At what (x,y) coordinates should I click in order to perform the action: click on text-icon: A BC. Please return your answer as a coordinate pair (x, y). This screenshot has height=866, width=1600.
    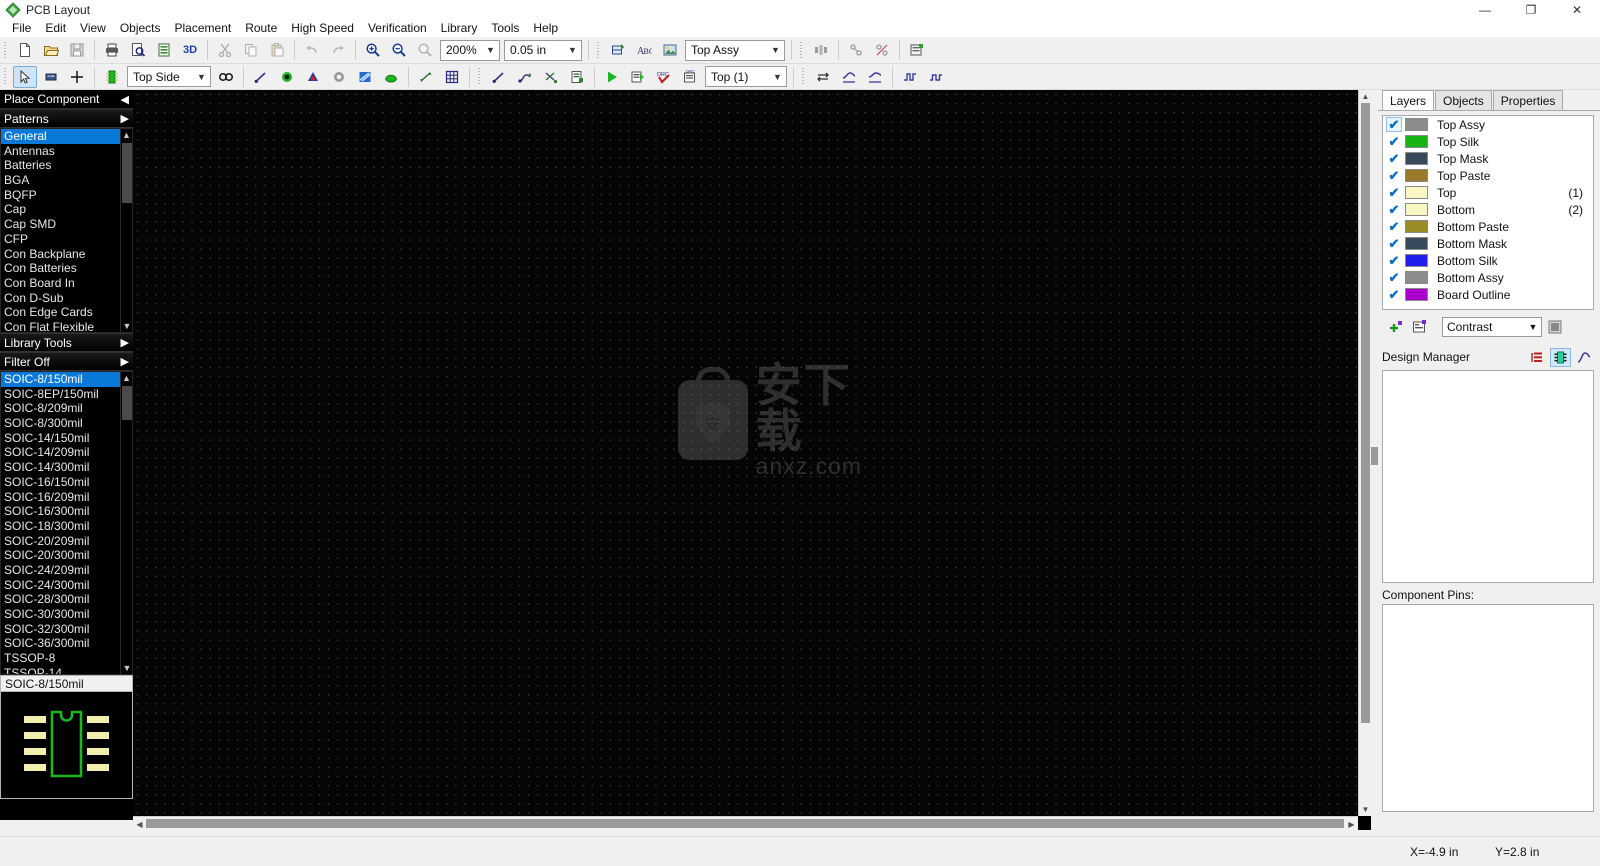
    Looking at the image, I should click on (644, 50).